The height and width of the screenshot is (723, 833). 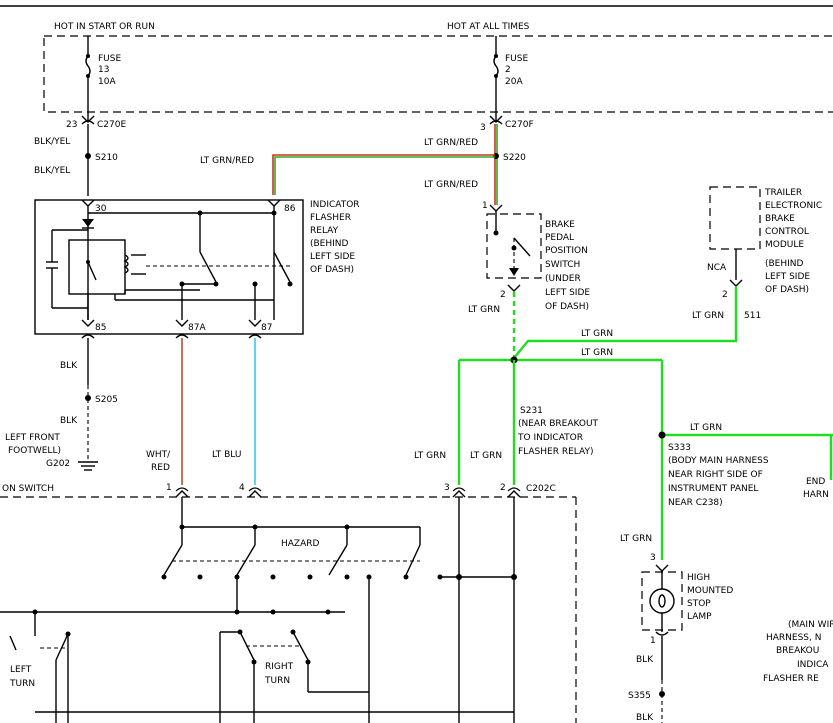 I want to click on svg-text: TO INDICATOR, so click(x=550, y=438).